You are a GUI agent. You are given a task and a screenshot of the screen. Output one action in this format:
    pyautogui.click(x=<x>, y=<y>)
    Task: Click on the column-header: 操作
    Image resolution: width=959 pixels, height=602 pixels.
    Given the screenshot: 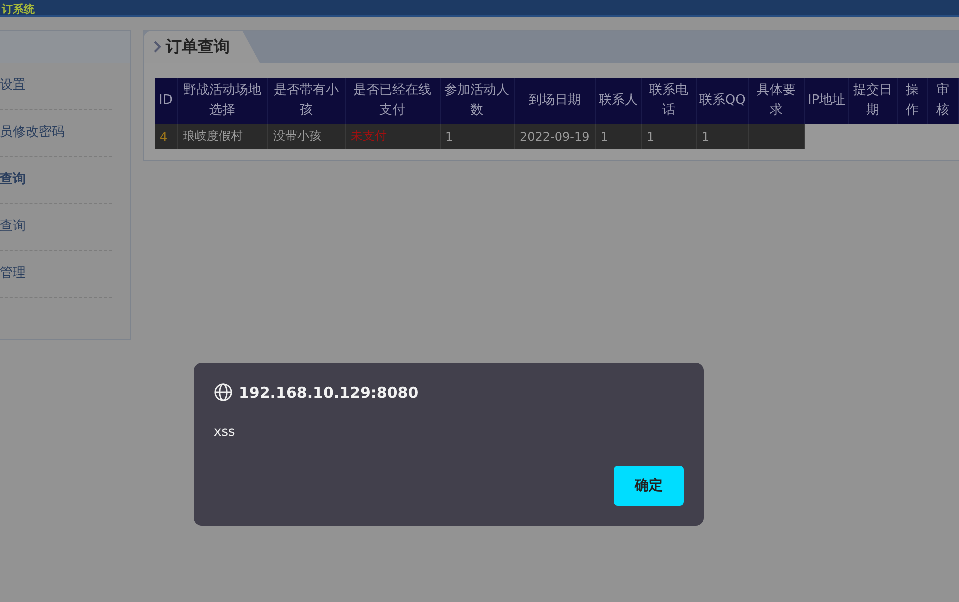 What is the action you would take?
    pyautogui.click(x=912, y=101)
    